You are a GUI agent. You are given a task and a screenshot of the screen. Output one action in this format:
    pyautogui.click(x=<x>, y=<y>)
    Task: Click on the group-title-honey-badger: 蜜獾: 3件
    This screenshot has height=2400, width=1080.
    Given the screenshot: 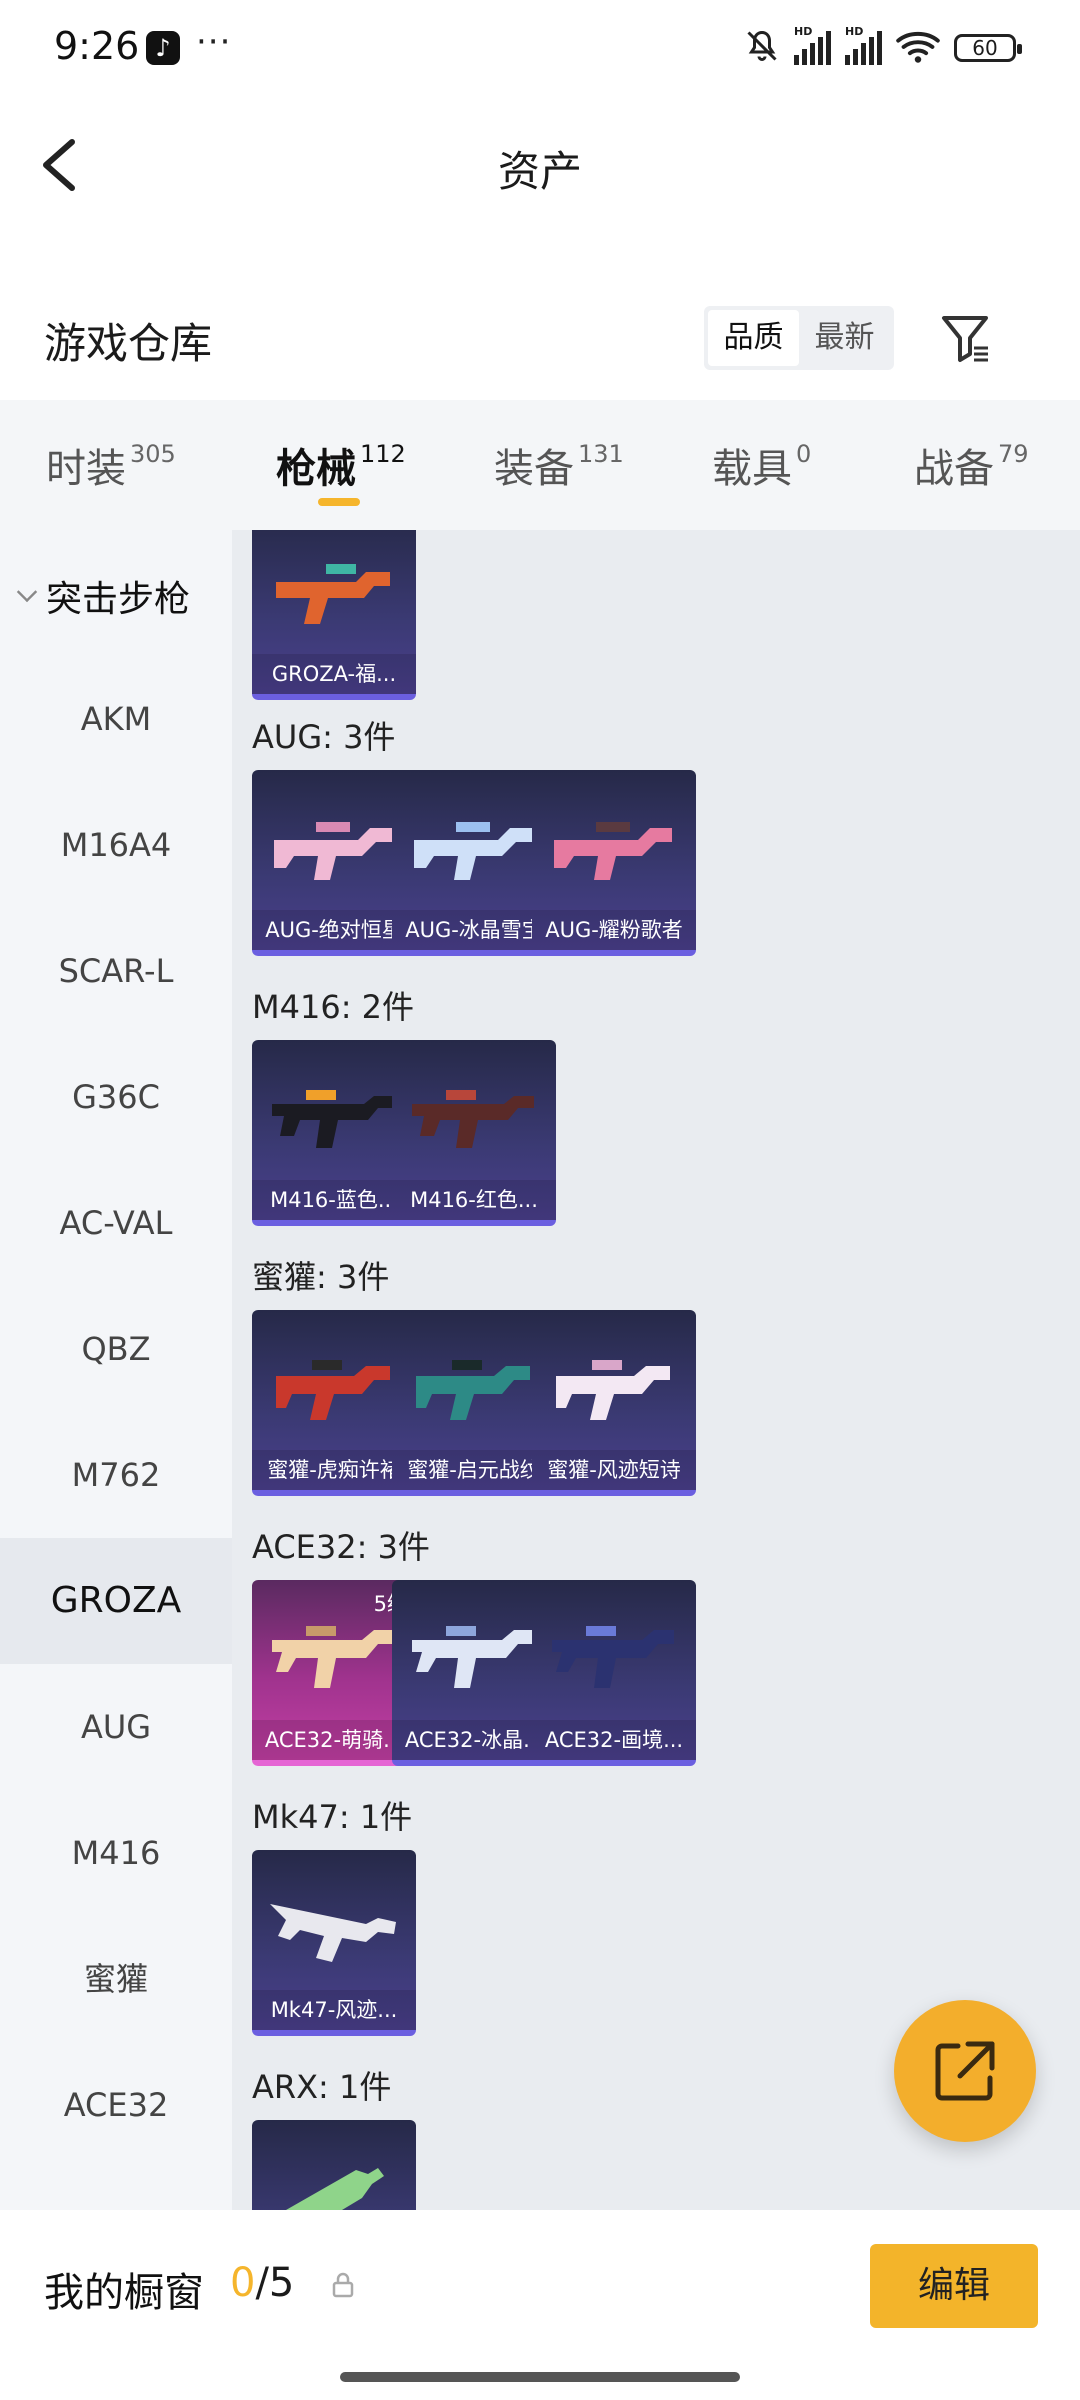 What is the action you would take?
    pyautogui.click(x=321, y=1277)
    